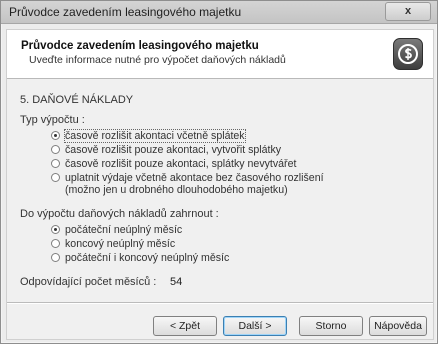 The height and width of the screenshot is (344, 438). I want to click on close-icon: x, so click(408, 11).